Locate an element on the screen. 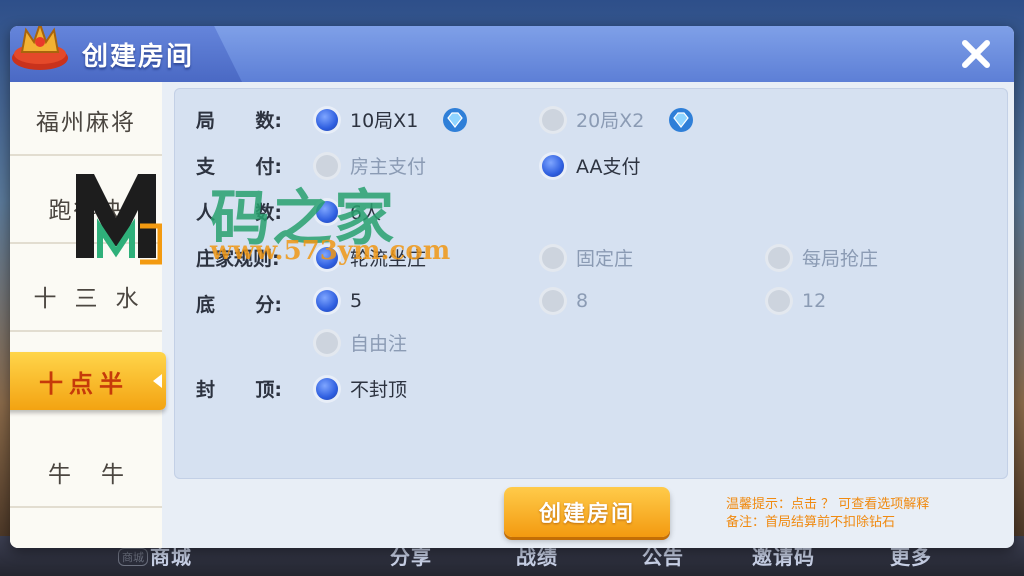 This screenshot has width=1024, height=576. tip-hint: 温馨提示：点击 ？ 可查看选项解释 is located at coordinates (828, 504).